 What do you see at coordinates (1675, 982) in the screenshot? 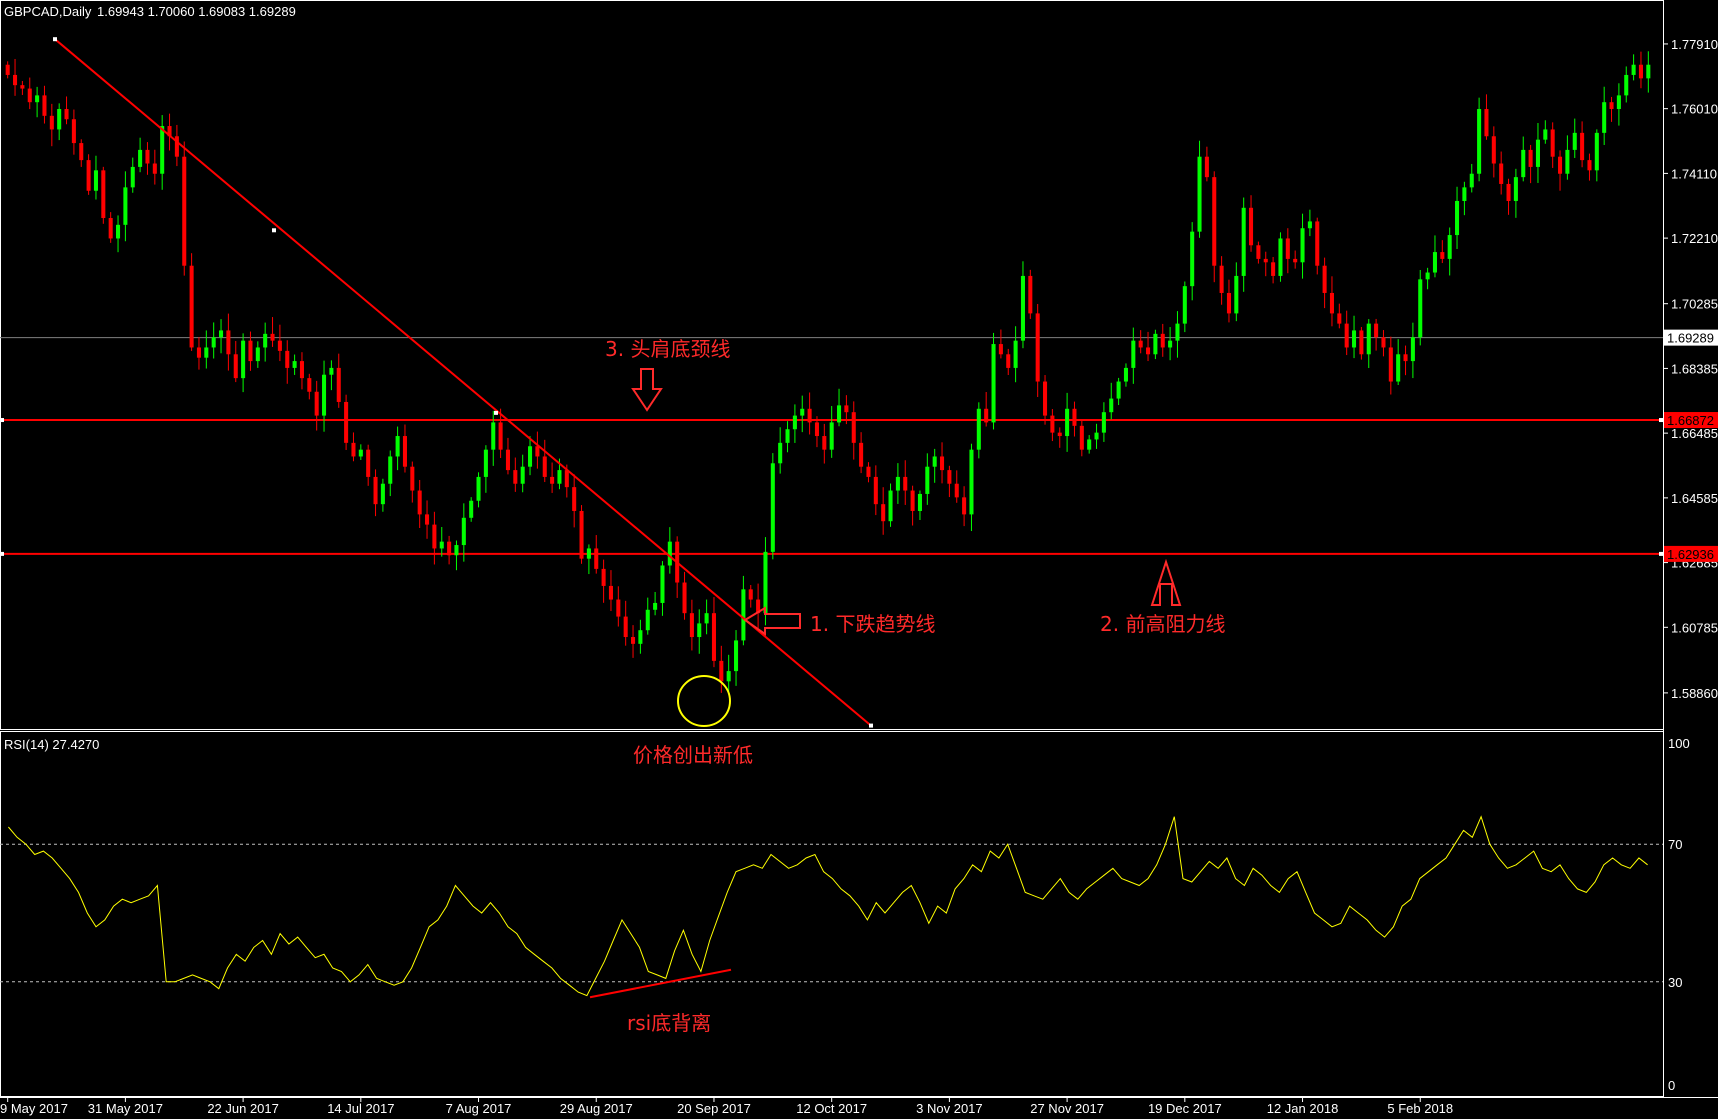
I see `rsi-tick-label: 30` at bounding box center [1675, 982].